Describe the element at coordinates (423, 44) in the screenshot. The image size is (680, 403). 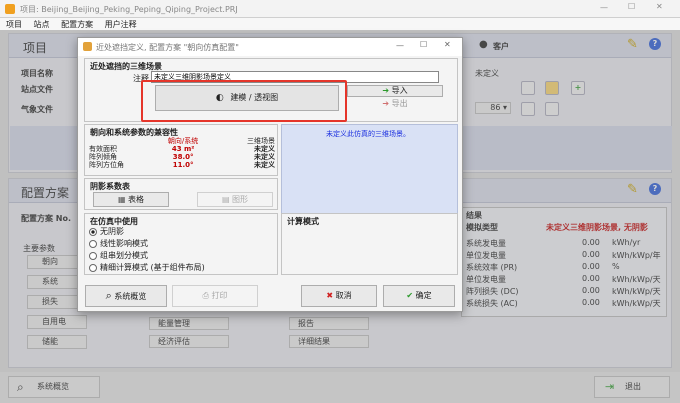
I see `dialog-maximize-button: ☐` at that location.